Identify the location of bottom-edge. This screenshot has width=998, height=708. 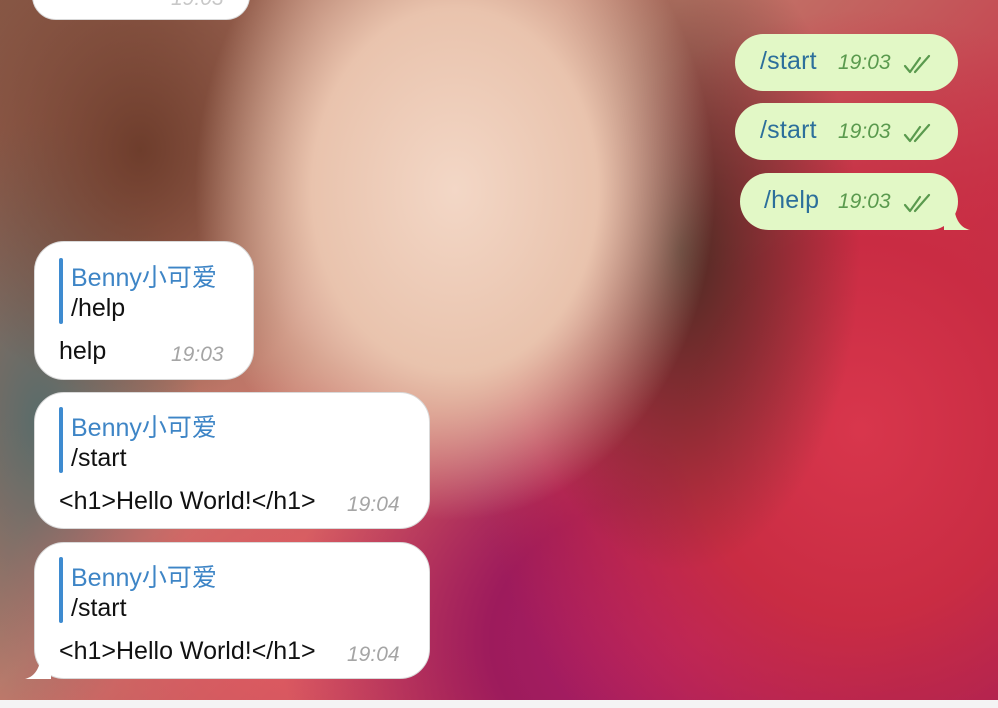
(499, 704).